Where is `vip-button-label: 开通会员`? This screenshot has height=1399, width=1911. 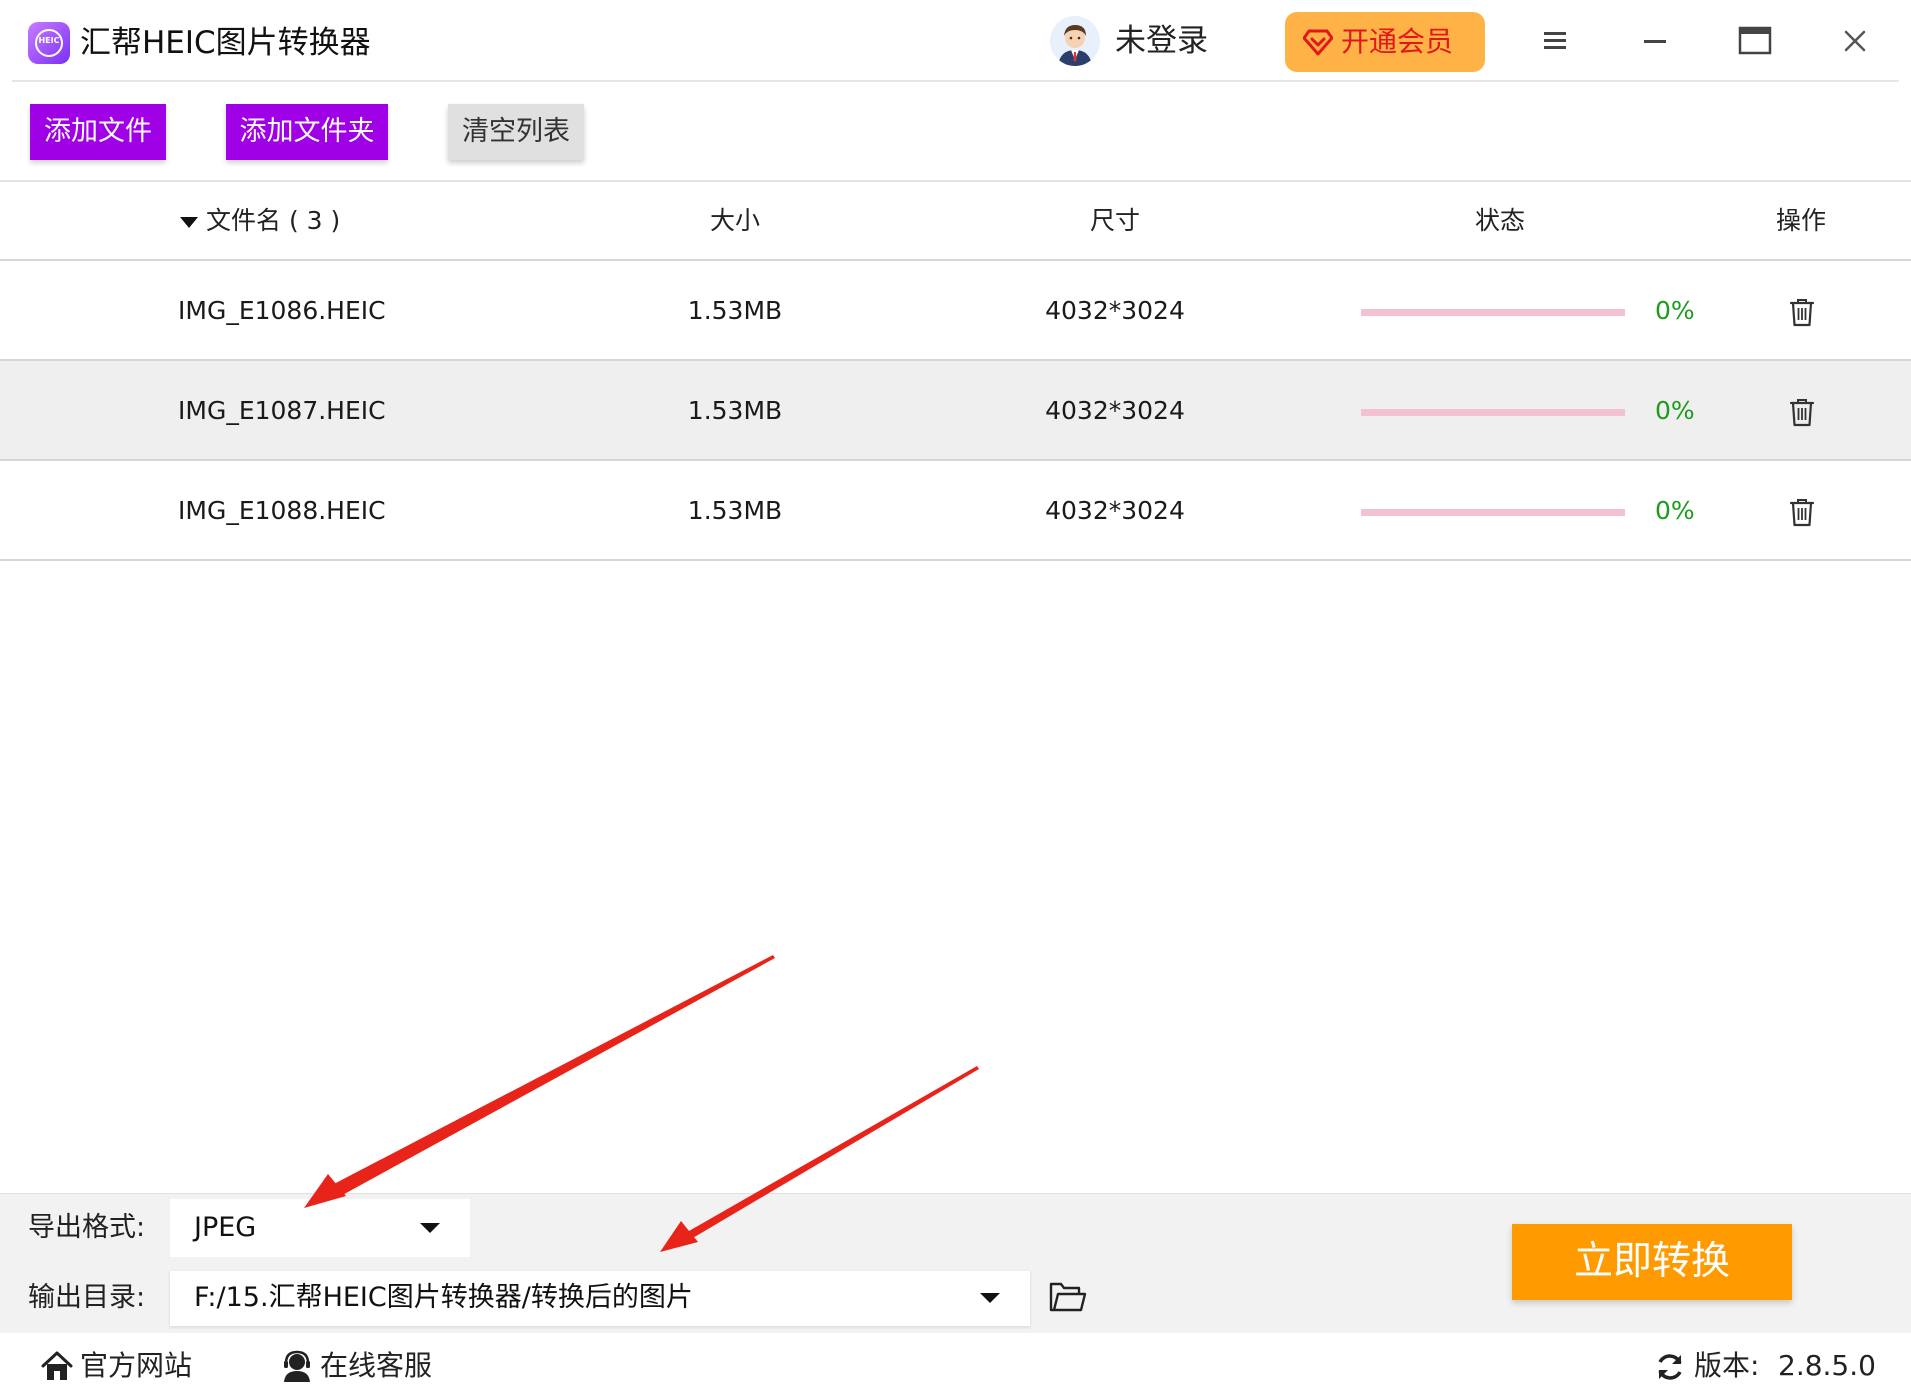 vip-button-label: 开通会员 is located at coordinates (1397, 41).